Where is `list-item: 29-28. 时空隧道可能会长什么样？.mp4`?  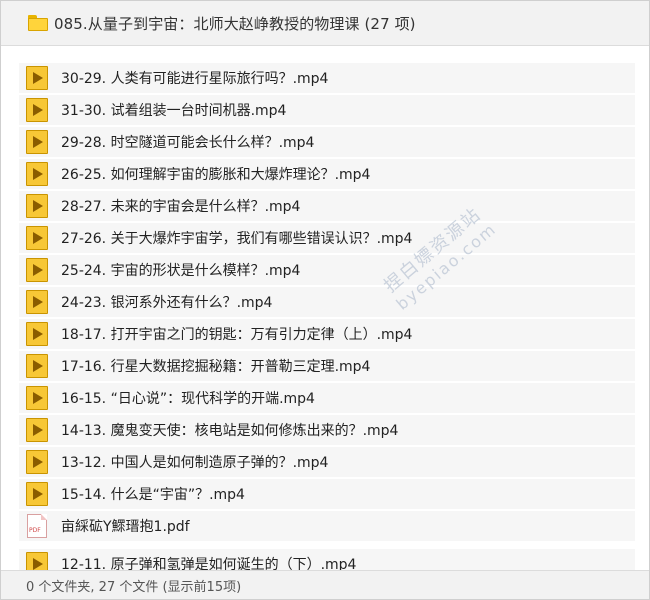
list-item: 29-28. 时空隧道可能会长什么样？.mp4 is located at coordinates (327, 142).